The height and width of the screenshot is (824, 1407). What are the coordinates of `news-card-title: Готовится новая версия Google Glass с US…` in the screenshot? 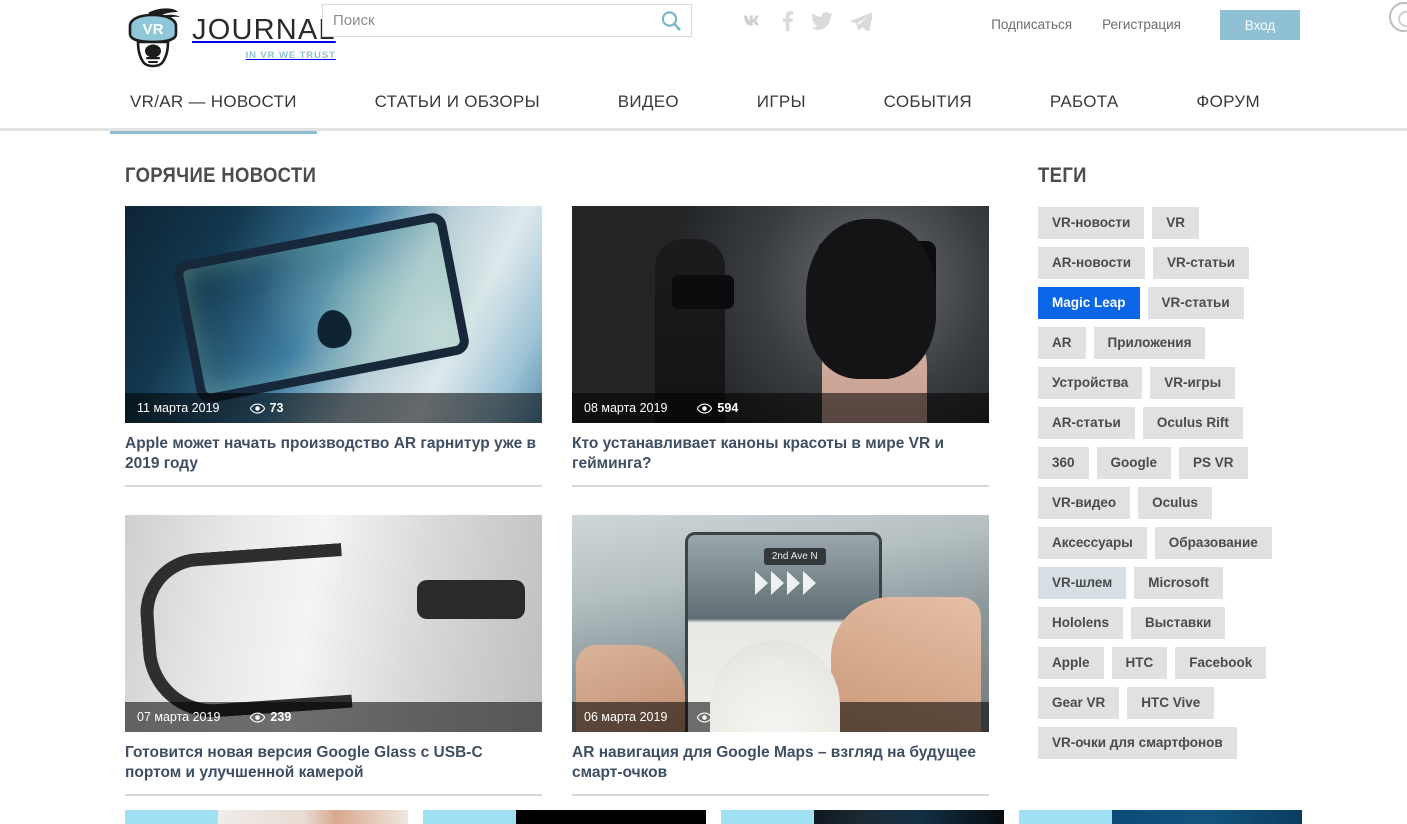 It's located at (333, 769).